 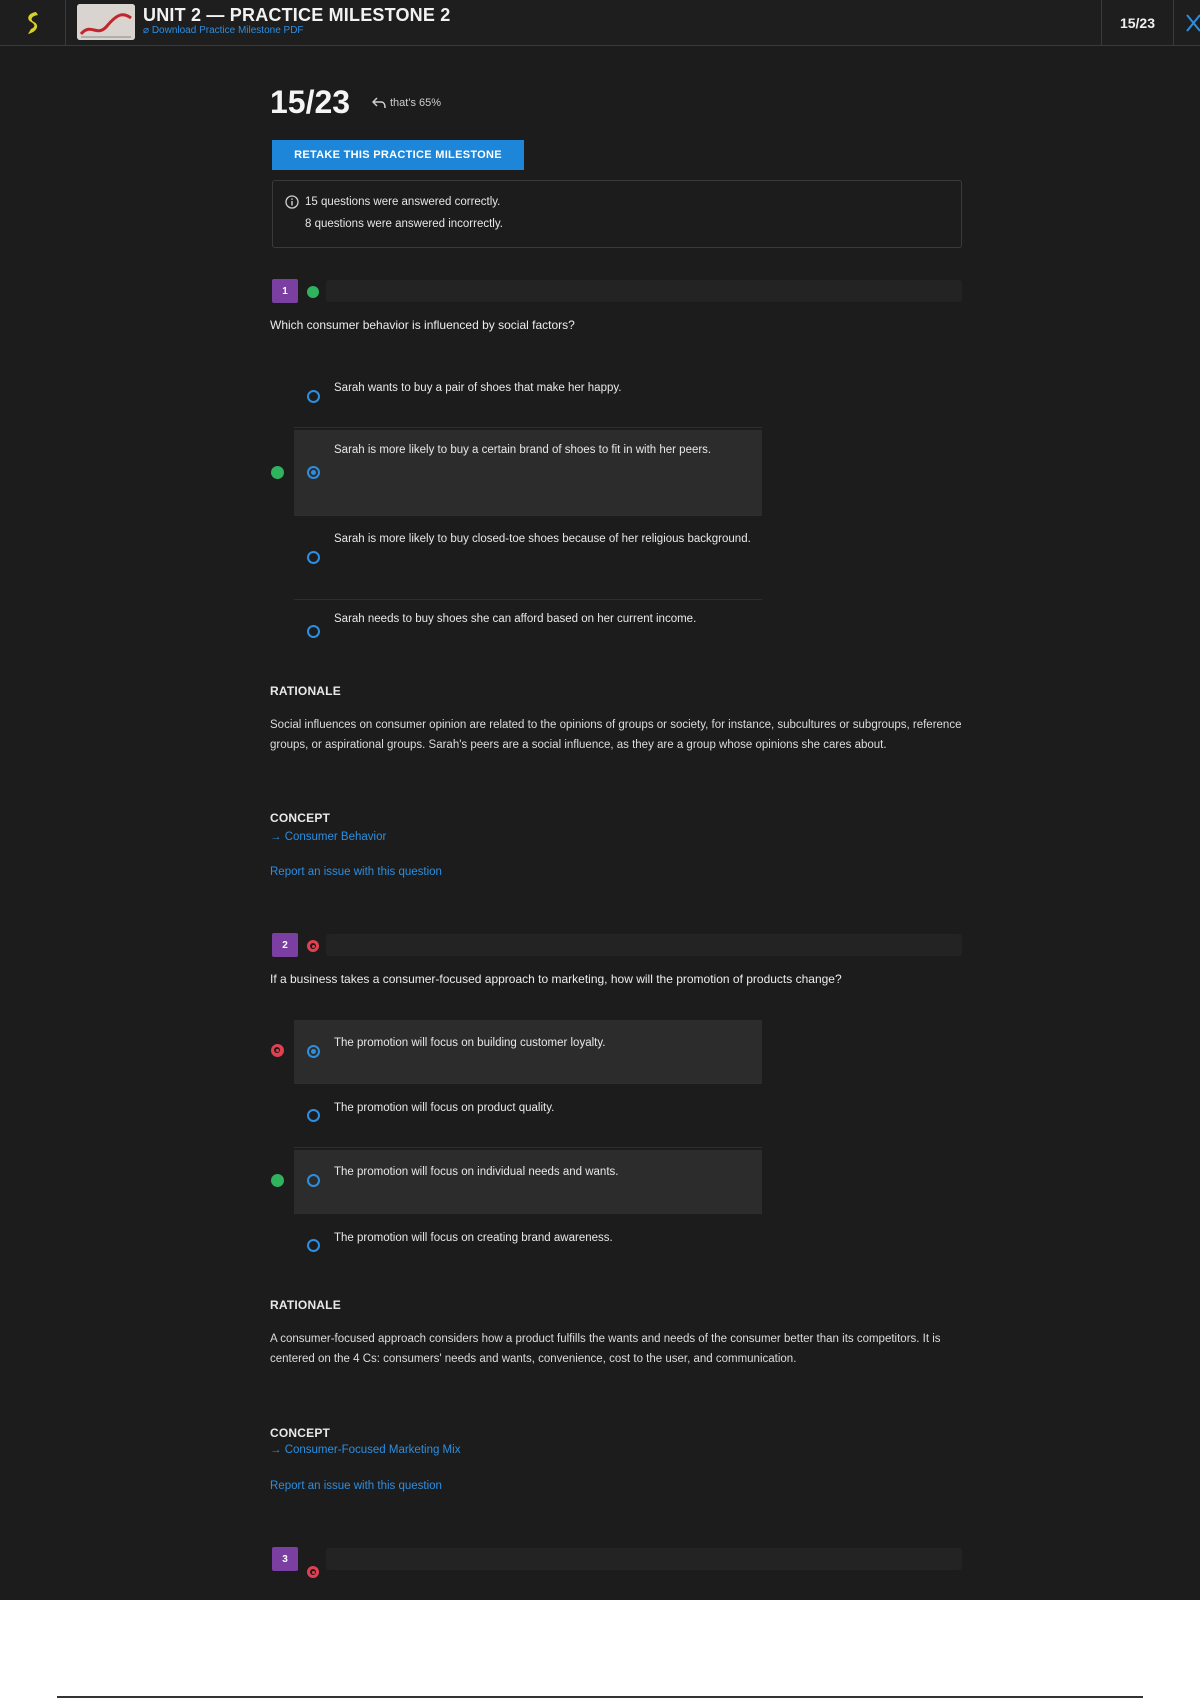 I want to click on page-divider, so click(x=600, y=1697).